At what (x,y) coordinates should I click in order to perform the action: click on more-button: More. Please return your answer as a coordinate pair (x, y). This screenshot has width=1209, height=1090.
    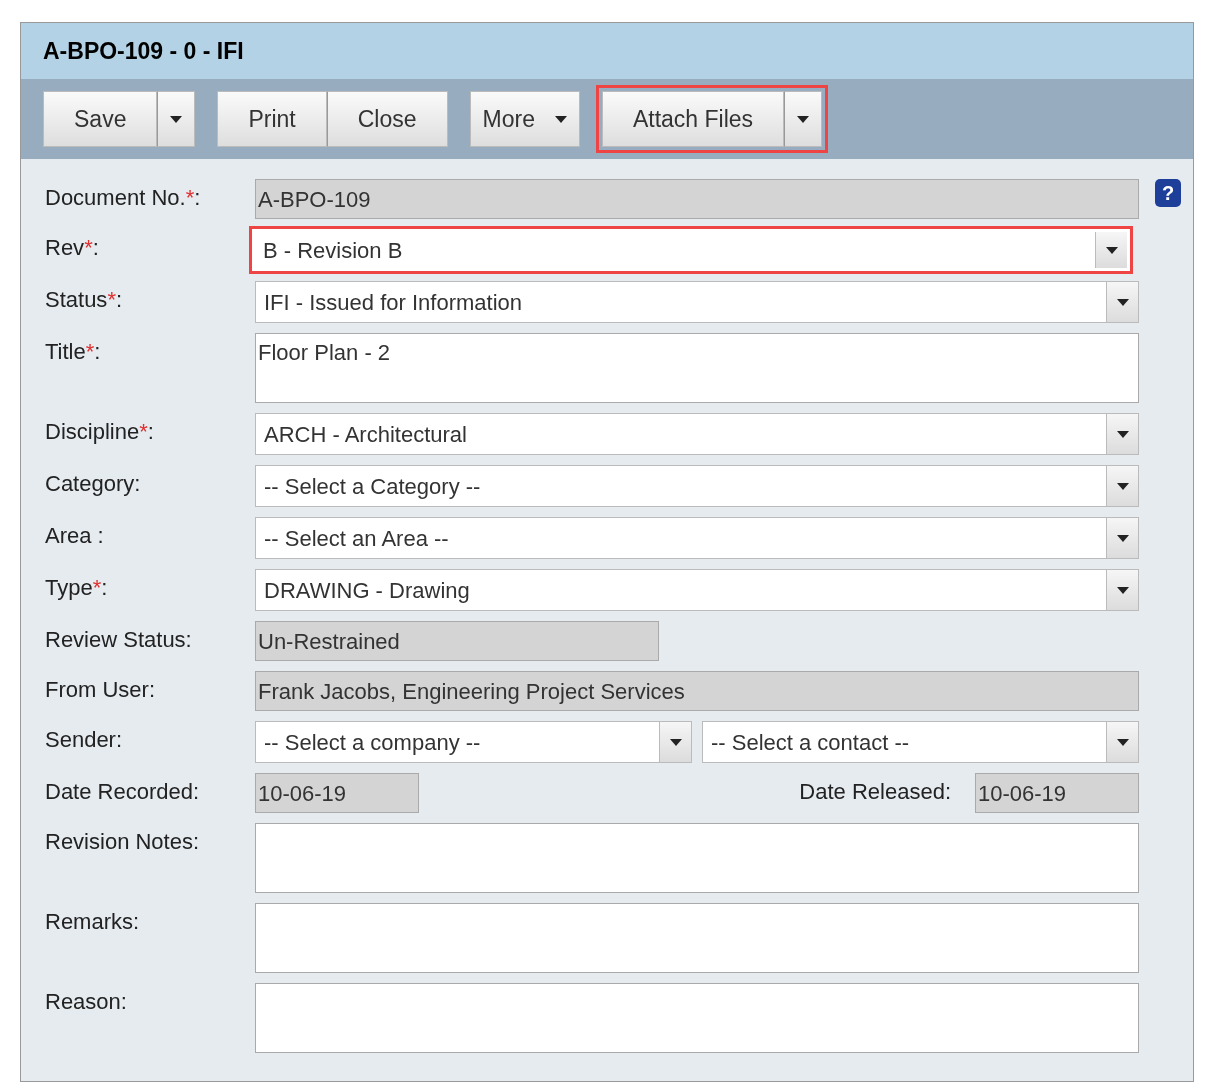
    Looking at the image, I should click on (524, 119).